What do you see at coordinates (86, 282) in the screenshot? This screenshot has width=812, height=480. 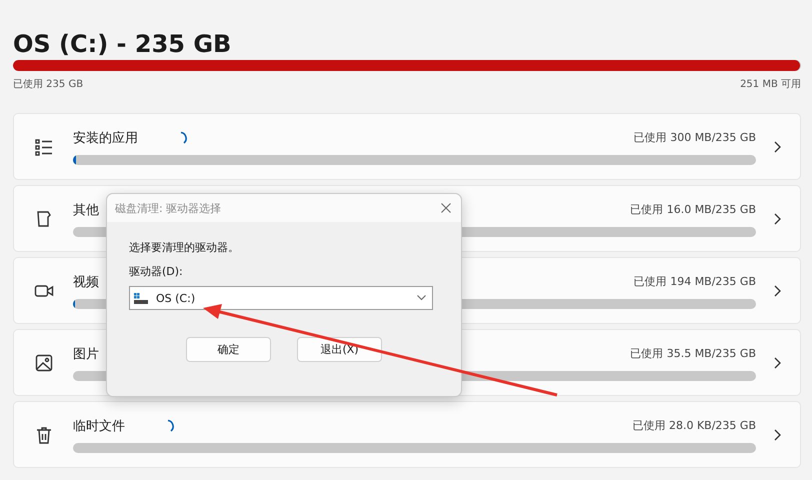 I see `category-label: 视频` at bounding box center [86, 282].